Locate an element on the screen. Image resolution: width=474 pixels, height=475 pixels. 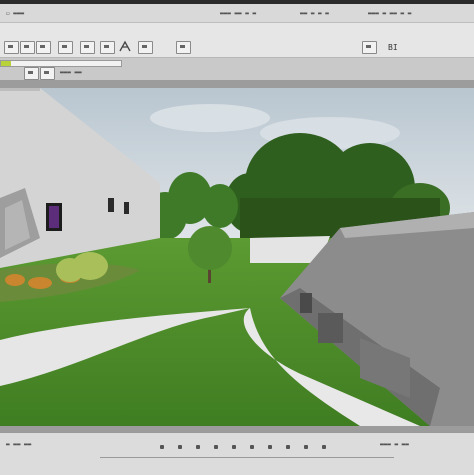
play-icon is located at coordinates (162, 447).